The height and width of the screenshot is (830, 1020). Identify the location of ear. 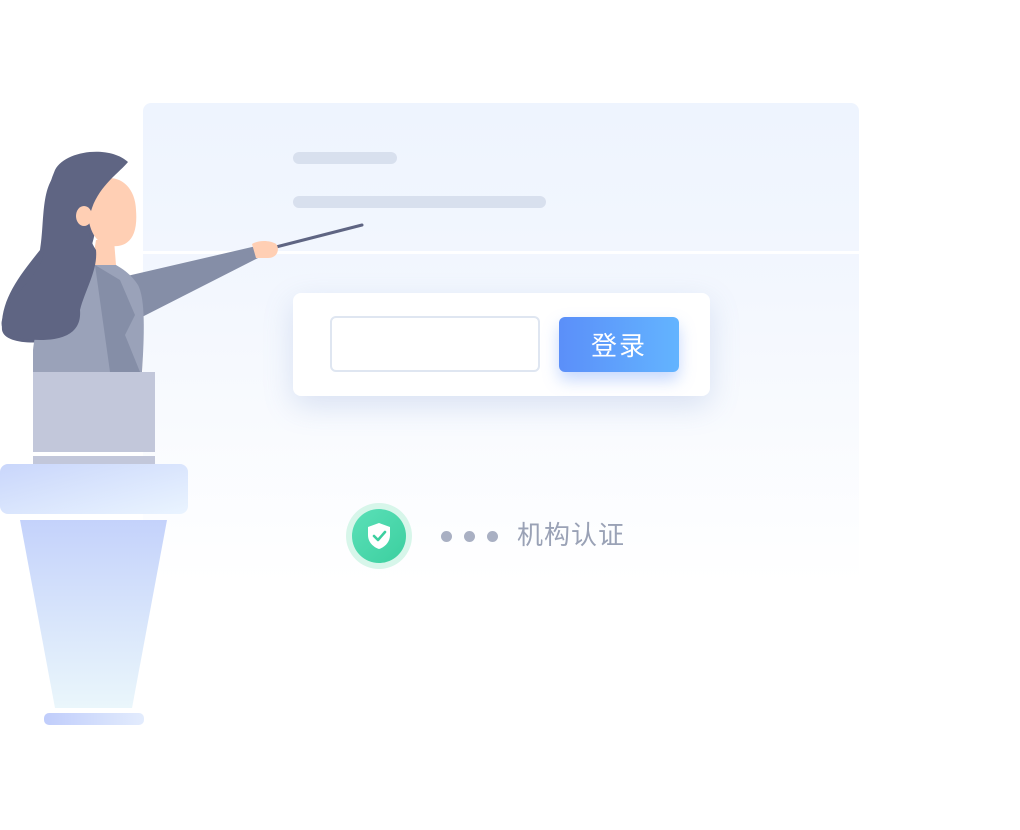
(84, 216).